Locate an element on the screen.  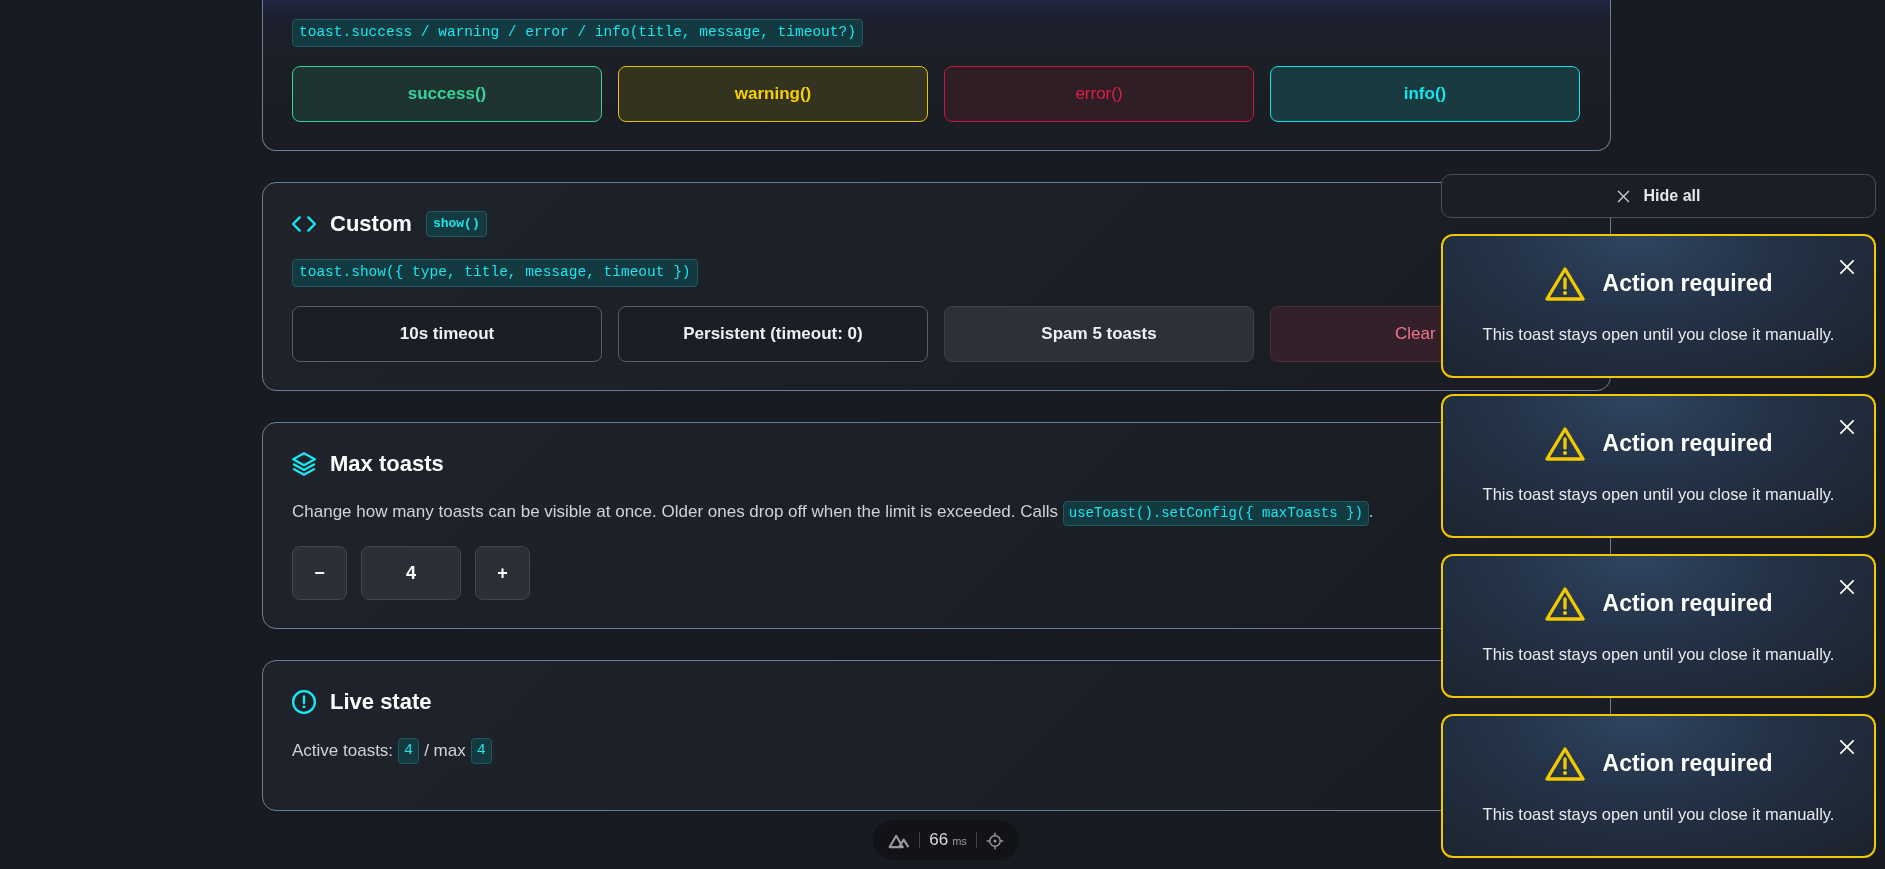
action-button: Spam 5 toasts is located at coordinates (1099, 333).